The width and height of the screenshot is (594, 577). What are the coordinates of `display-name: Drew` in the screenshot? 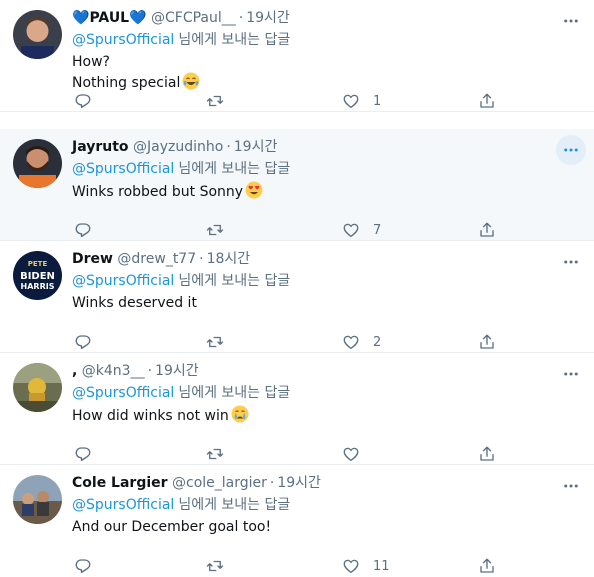 It's located at (92, 259).